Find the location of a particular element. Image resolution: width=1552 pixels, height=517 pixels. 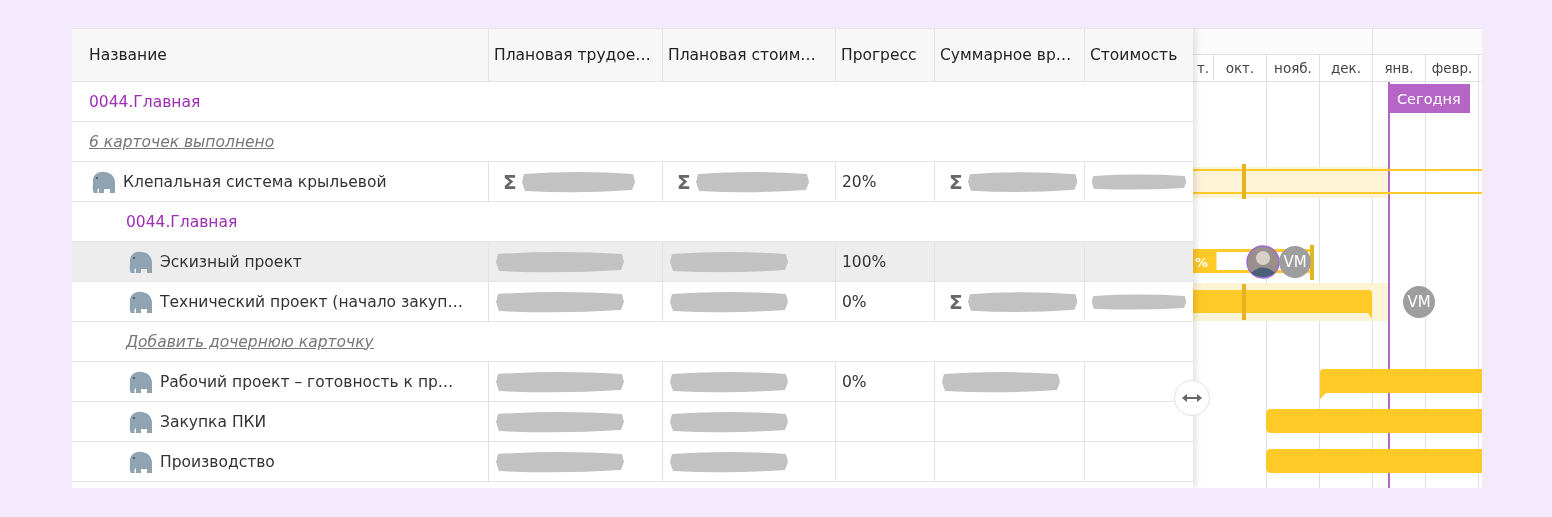

column-header: Прогресс is located at coordinates (884, 55).